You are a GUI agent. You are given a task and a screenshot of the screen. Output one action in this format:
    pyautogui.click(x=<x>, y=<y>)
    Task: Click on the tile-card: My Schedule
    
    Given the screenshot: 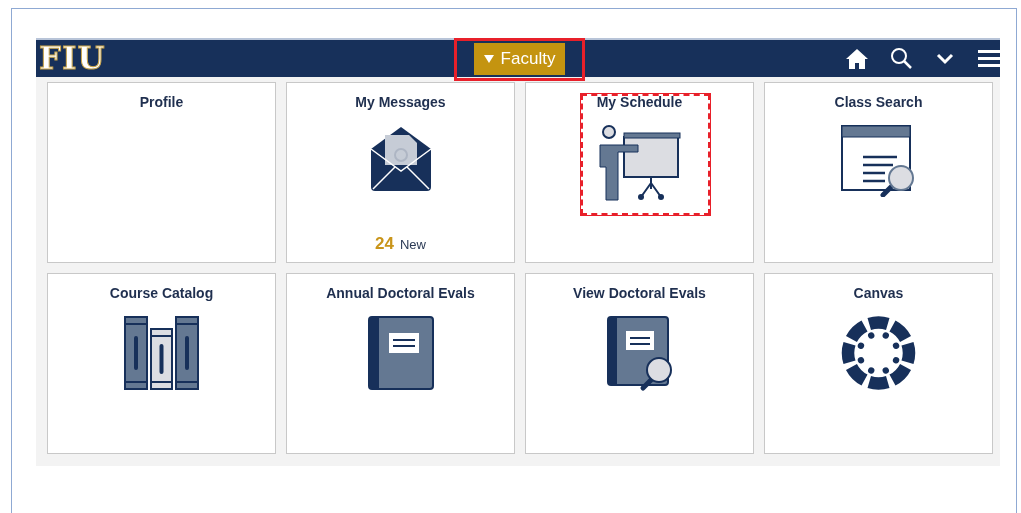 What is the action you would take?
    pyautogui.click(x=639, y=172)
    